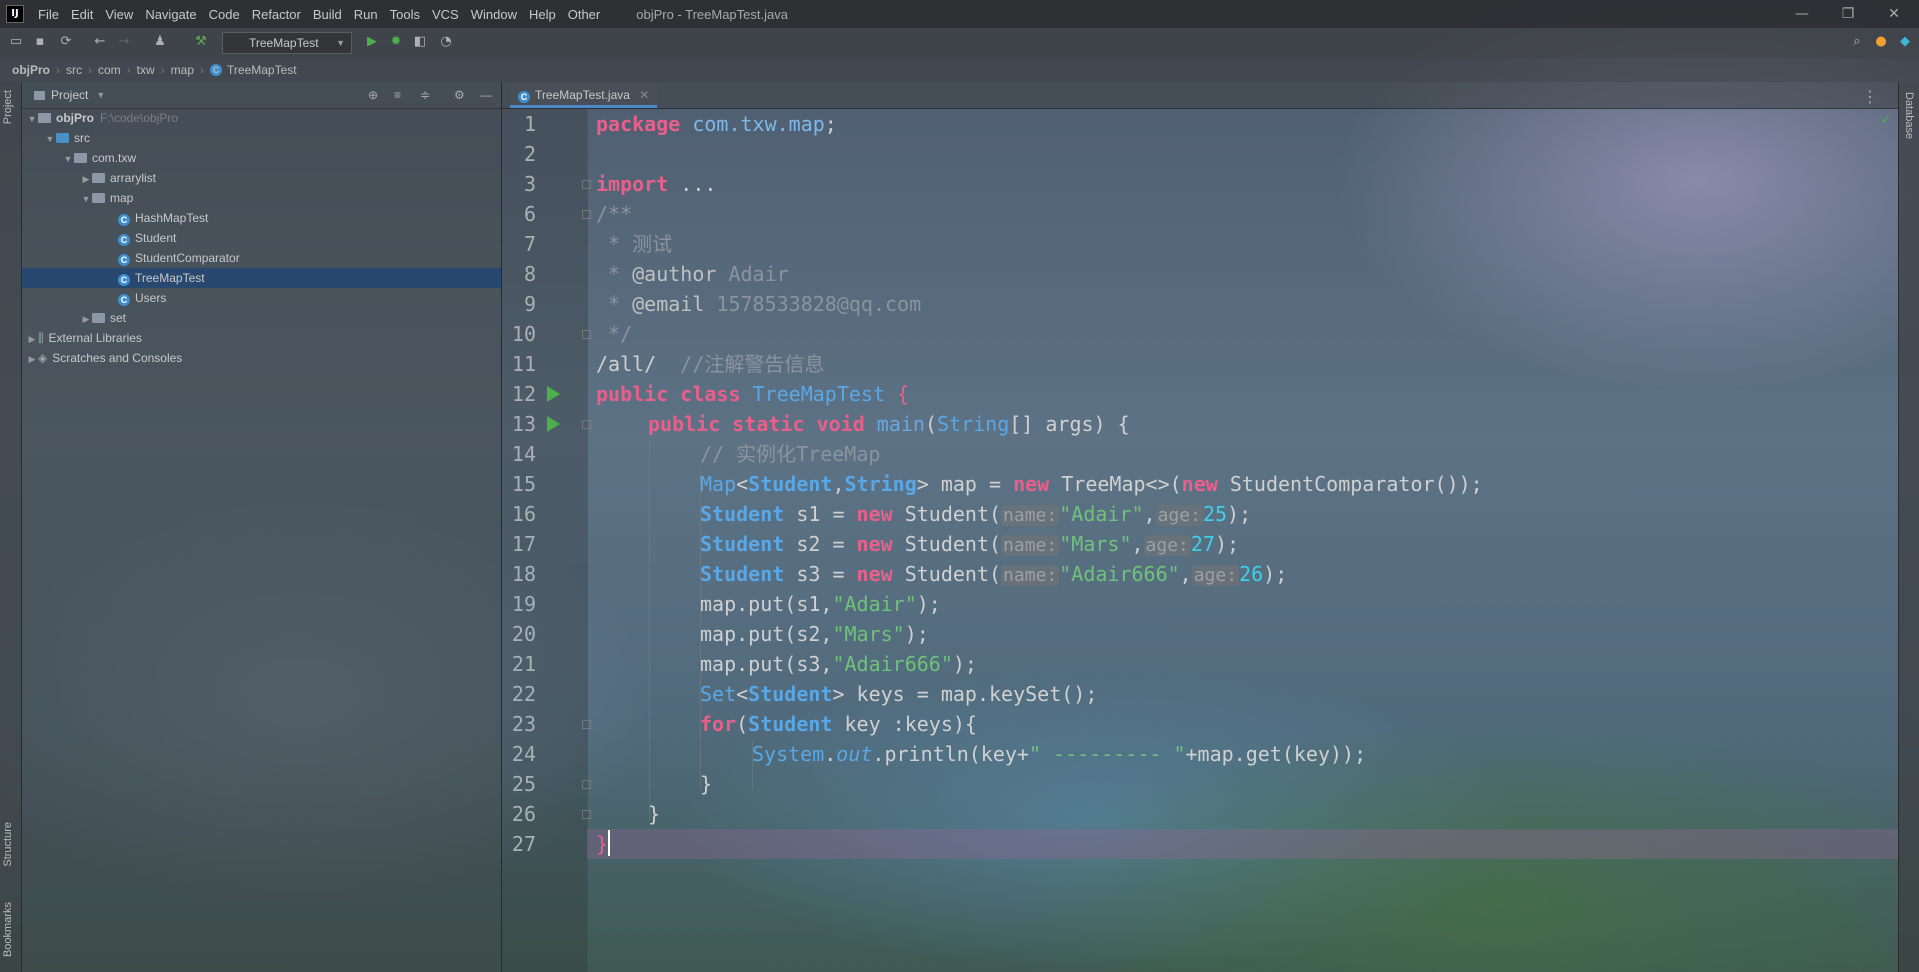 The image size is (1919, 972). Describe the element at coordinates (146, 70) in the screenshot. I see `breadcrumb-txw: txw` at that location.